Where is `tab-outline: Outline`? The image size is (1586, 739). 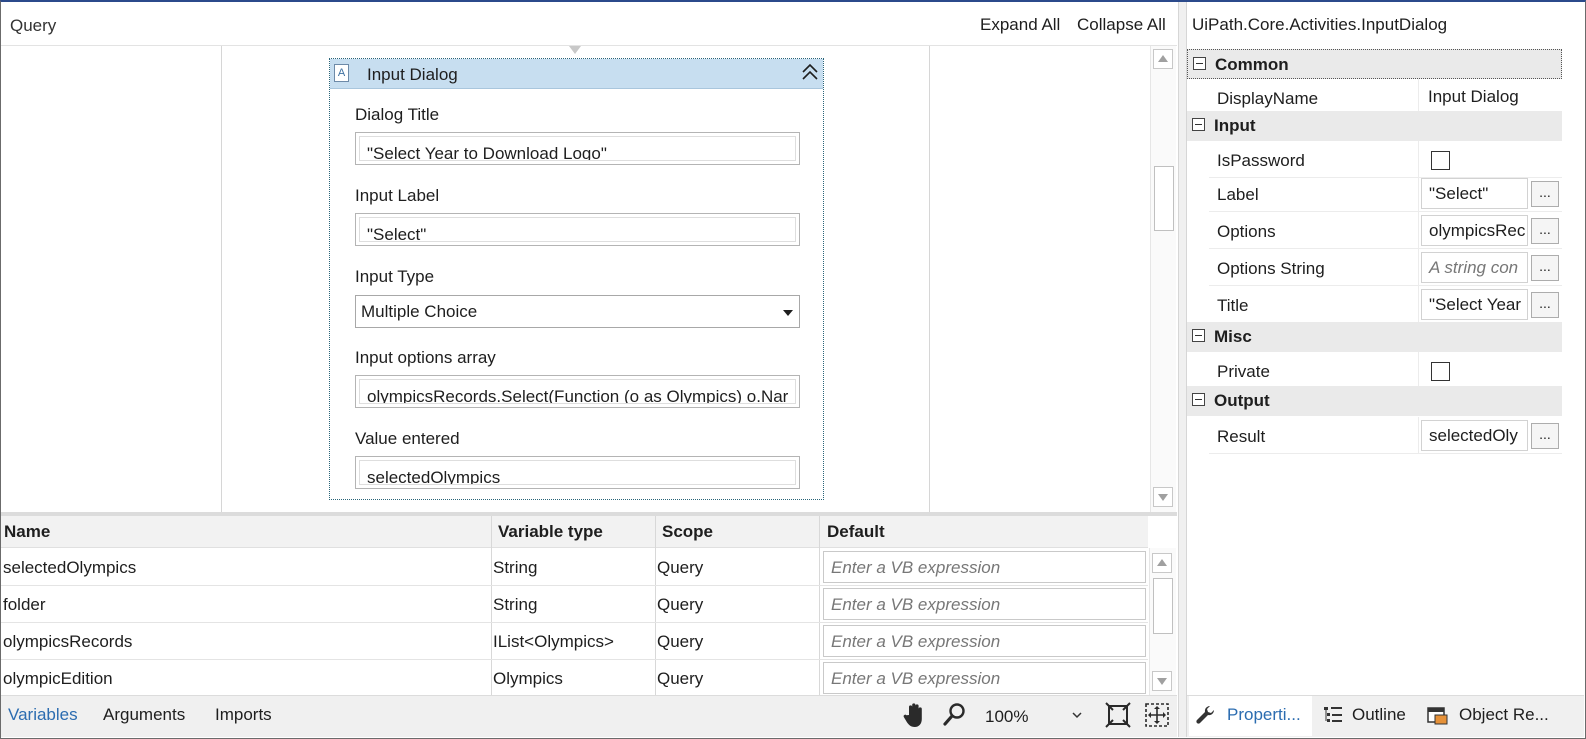
tab-outline: Outline is located at coordinates (1370, 716).